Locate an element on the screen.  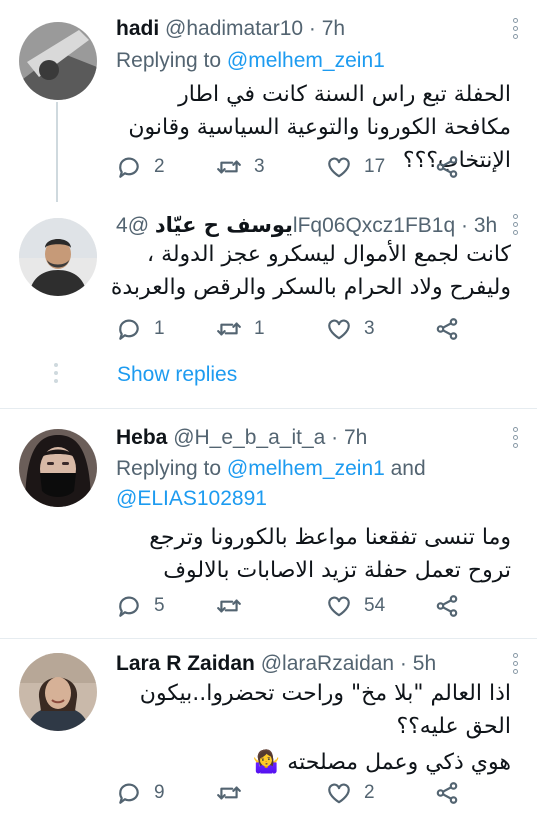
reply-button: 2 is located at coordinates (140, 167).